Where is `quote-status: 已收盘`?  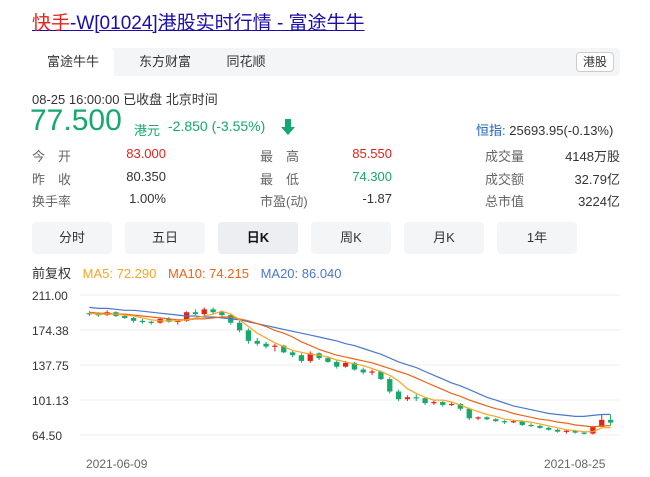
quote-status: 已收盘 is located at coordinates (143, 99).